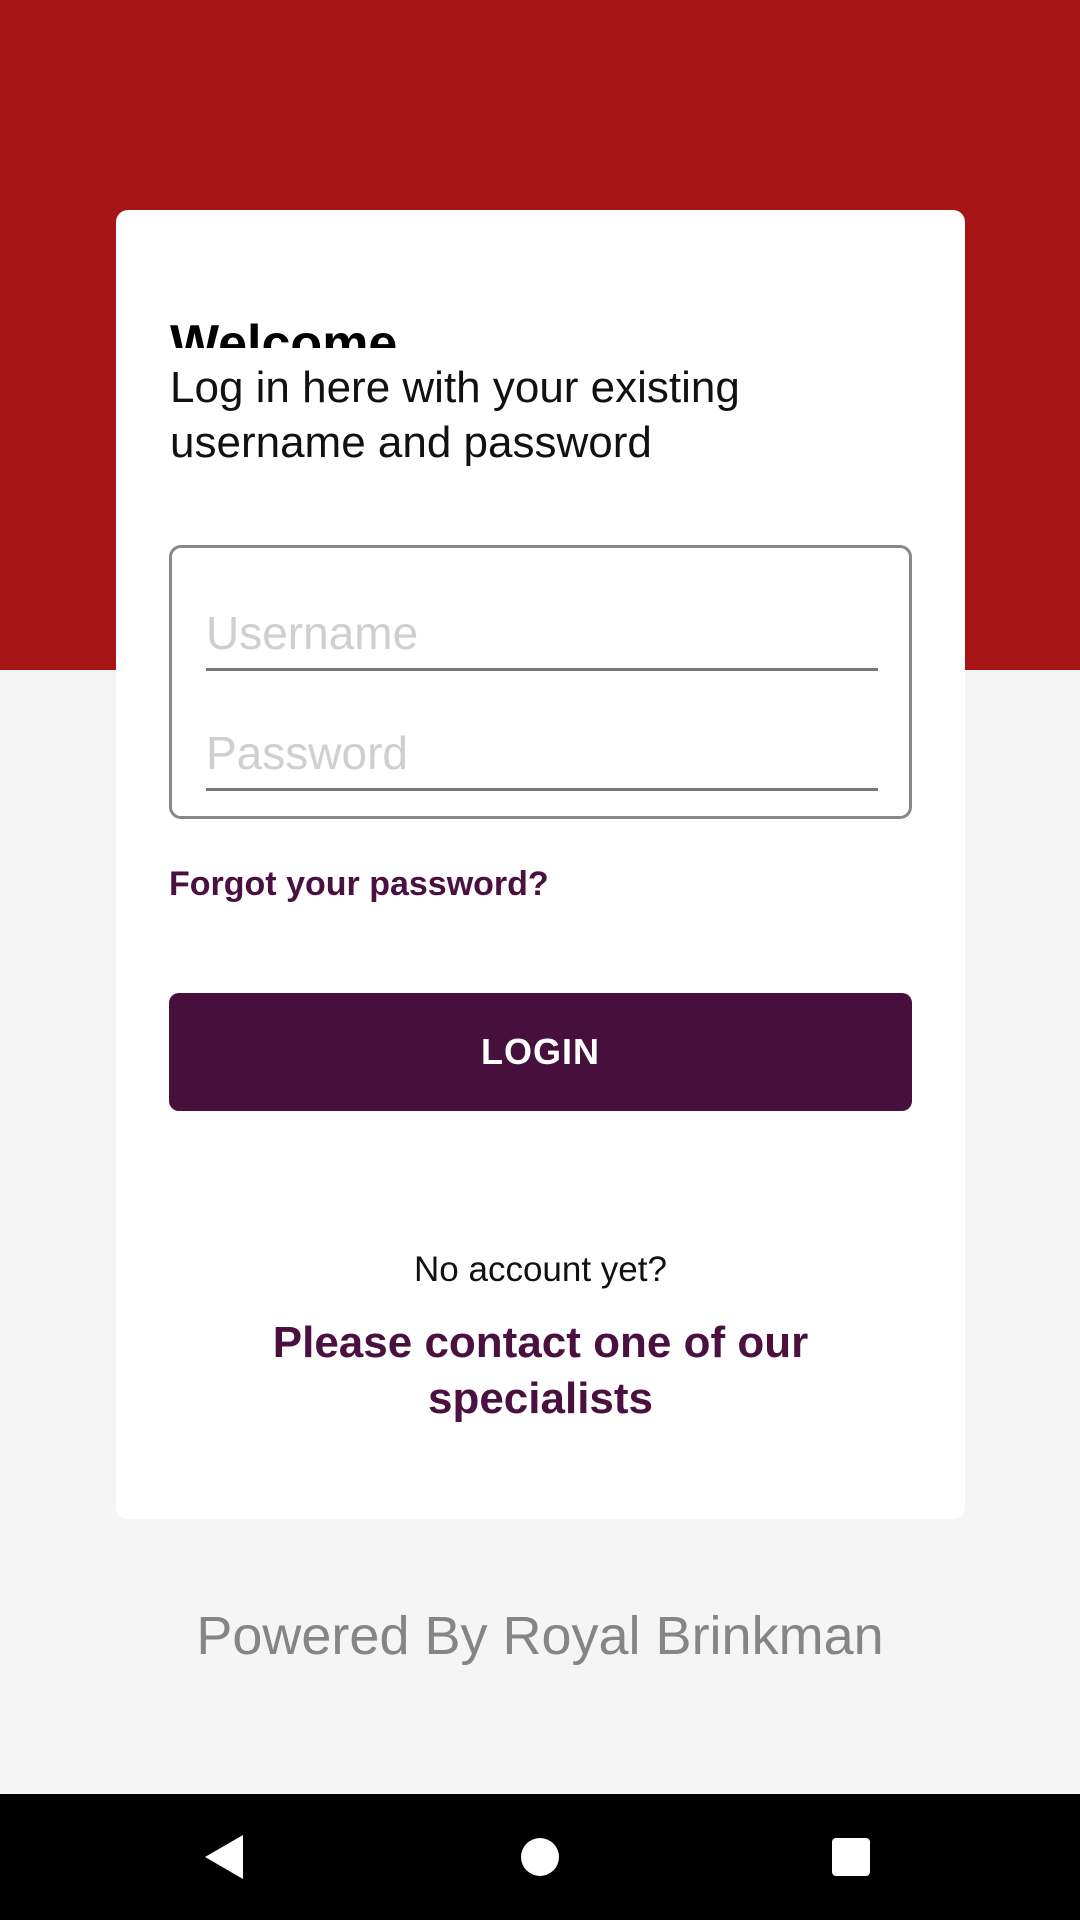 The image size is (1080, 1920). What do you see at coordinates (470, 325) in the screenshot?
I see `welcome-heading-container: Welcome` at bounding box center [470, 325].